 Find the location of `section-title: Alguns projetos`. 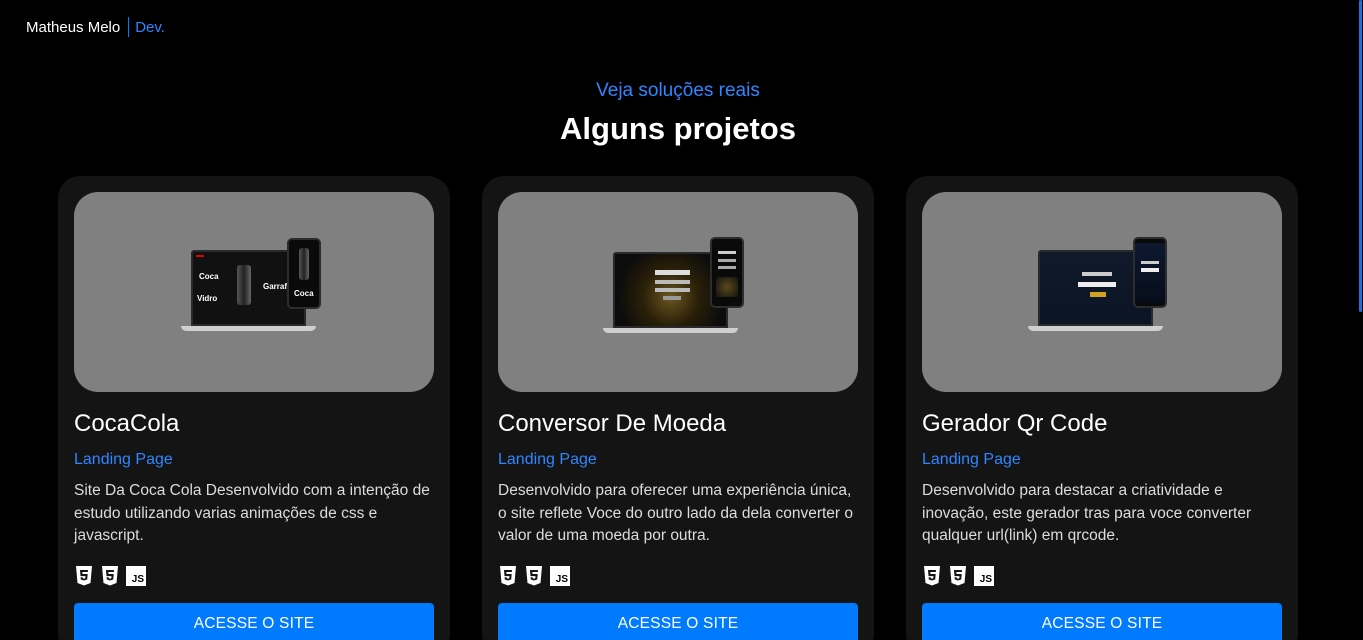

section-title: Alguns projetos is located at coordinates (678, 128).